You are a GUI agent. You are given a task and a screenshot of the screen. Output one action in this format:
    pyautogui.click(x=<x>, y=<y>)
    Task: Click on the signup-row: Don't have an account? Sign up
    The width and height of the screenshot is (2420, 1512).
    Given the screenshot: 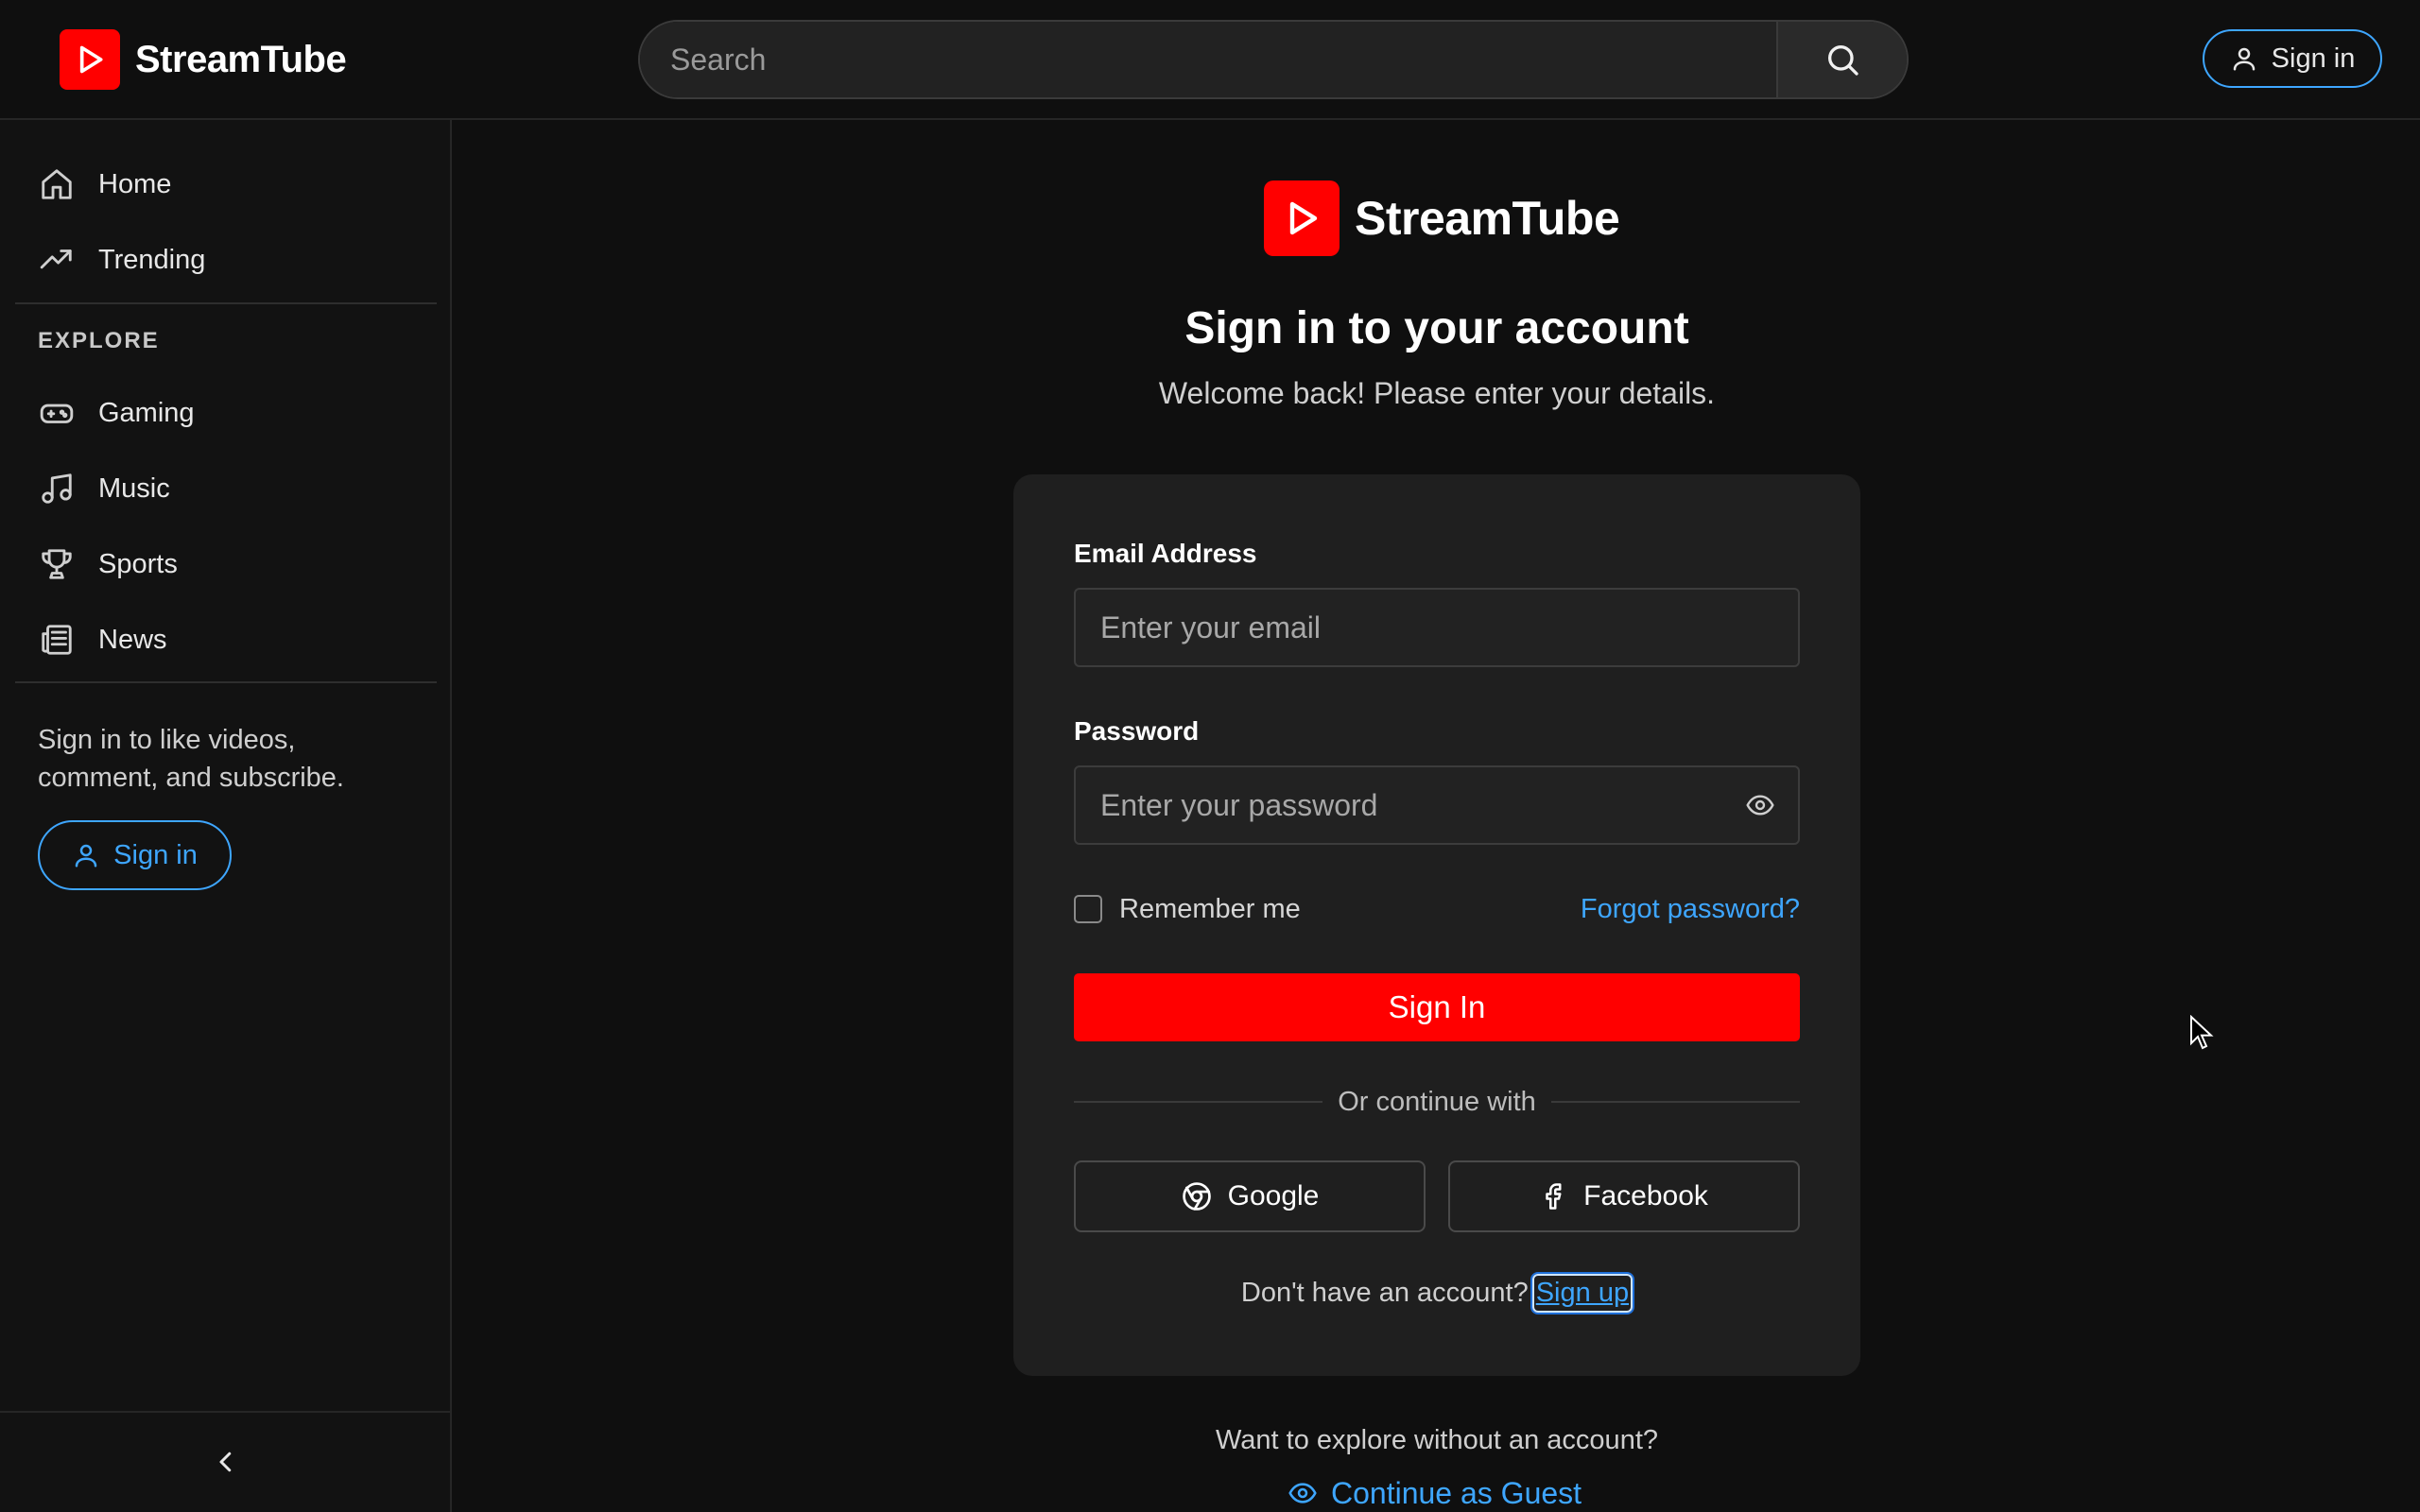 What is the action you would take?
    pyautogui.click(x=1437, y=1293)
    